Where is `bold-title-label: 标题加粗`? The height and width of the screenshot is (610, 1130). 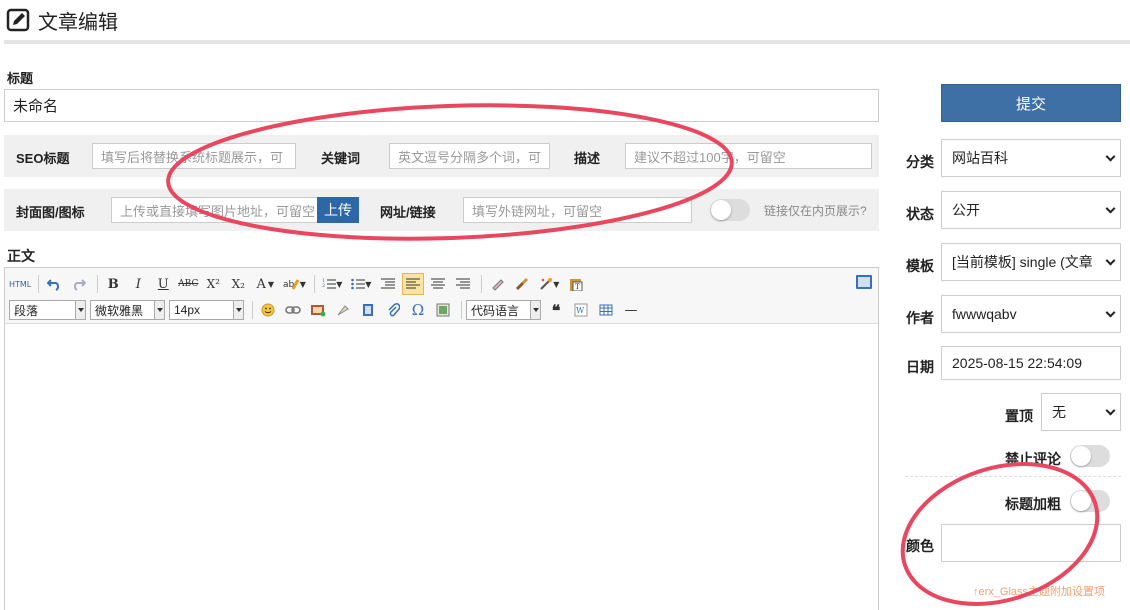 bold-title-label: 标题加粗 is located at coordinates (1033, 504).